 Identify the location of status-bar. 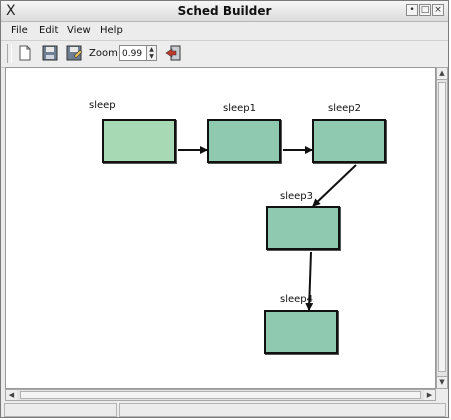
(224, 410).